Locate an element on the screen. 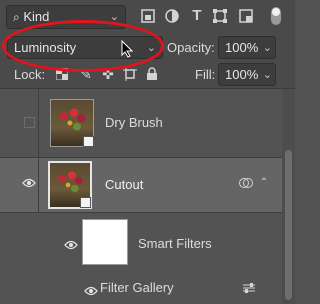  layer-name: Dry Brush is located at coordinates (134, 122).